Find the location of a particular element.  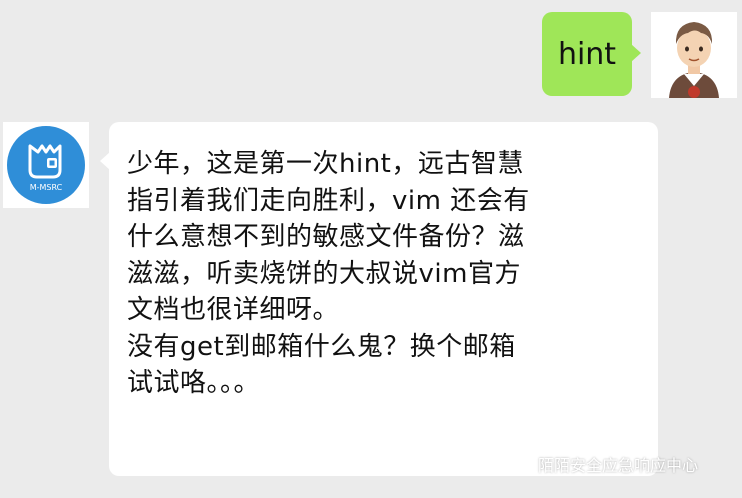

outgoing-message-bubble: hint is located at coordinates (591, 54).